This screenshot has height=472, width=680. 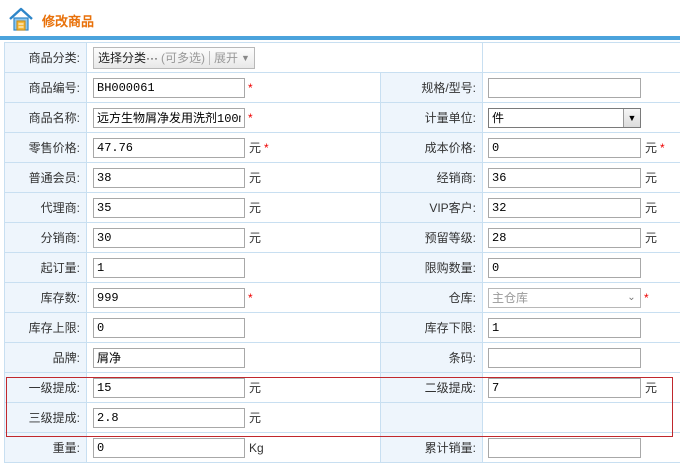 I want to click on form-row: 普通会员: 元 经销商: 元, so click(x=342, y=177).